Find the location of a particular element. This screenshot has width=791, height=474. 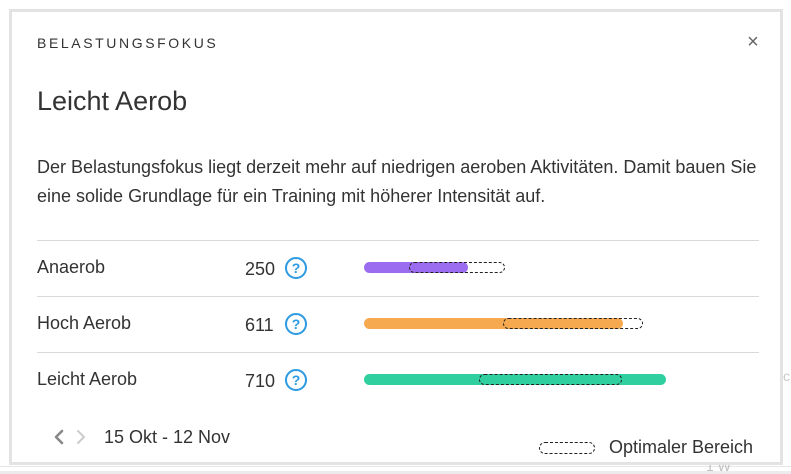

chevron-right-icon is located at coordinates (81, 437).